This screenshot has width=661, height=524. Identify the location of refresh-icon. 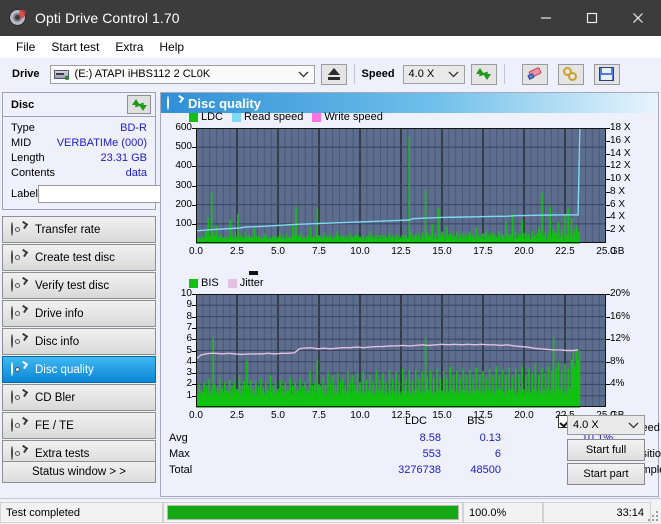
(484, 74).